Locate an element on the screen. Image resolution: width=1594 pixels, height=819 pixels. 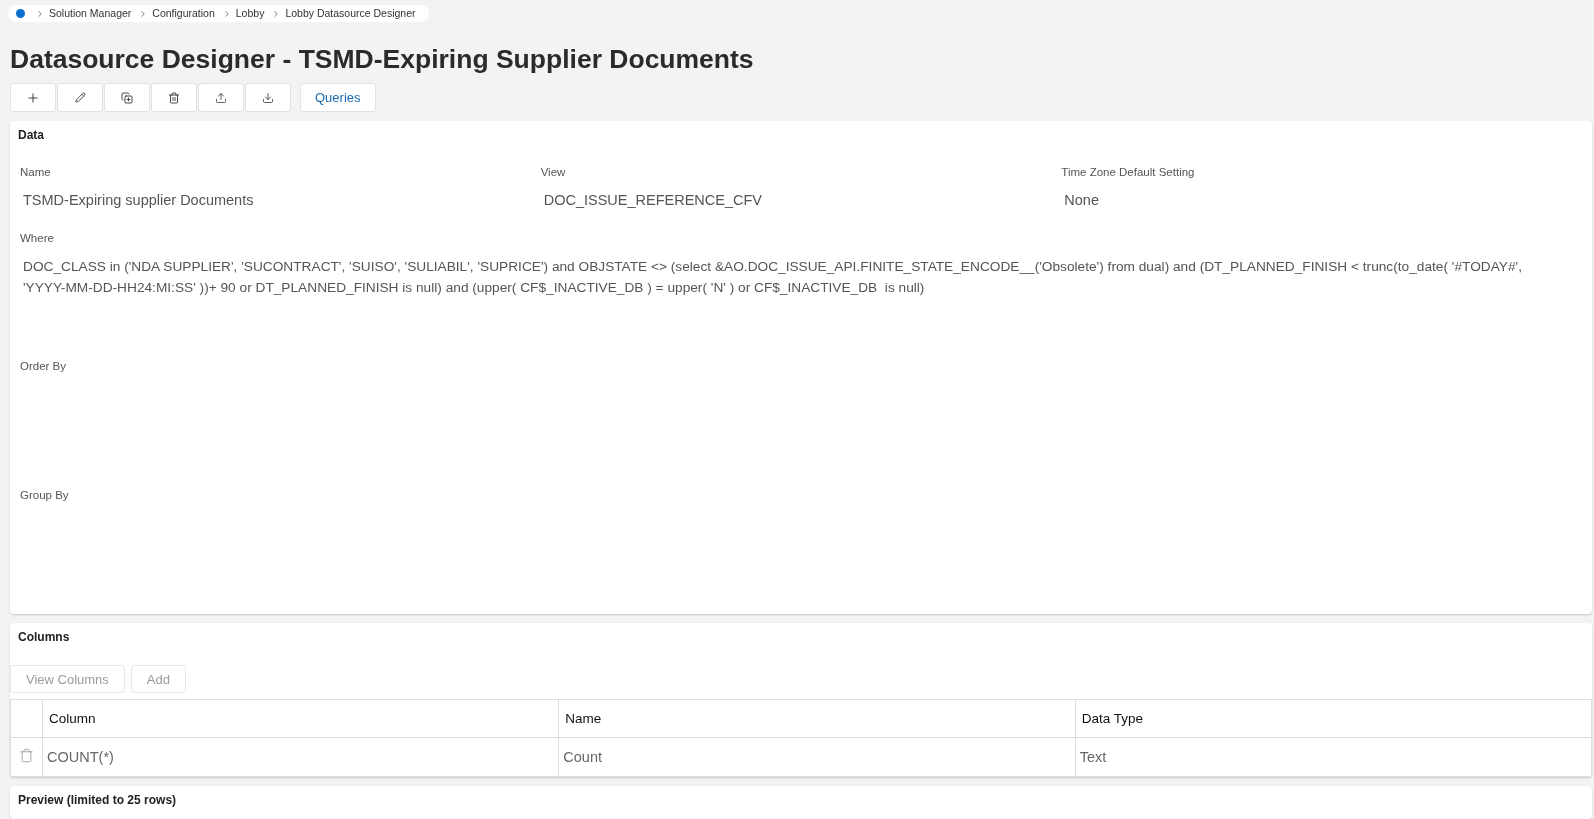
duplicate-button is located at coordinates (127, 97).